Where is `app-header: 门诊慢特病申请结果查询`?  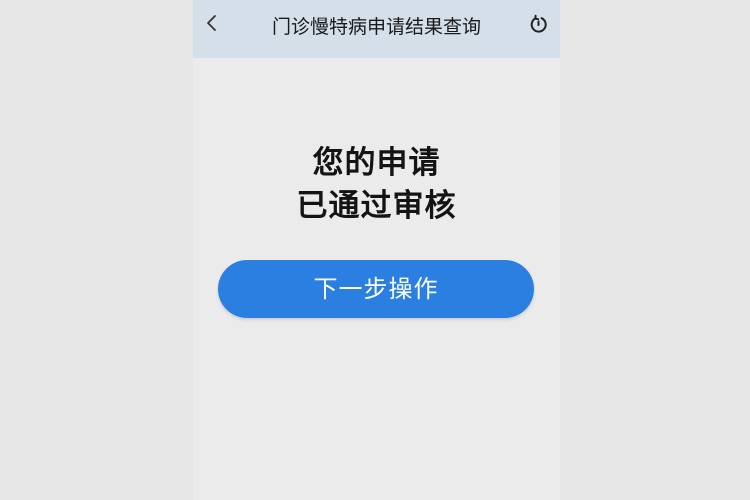 app-header: 门诊慢特病申请结果查询 is located at coordinates (376, 29).